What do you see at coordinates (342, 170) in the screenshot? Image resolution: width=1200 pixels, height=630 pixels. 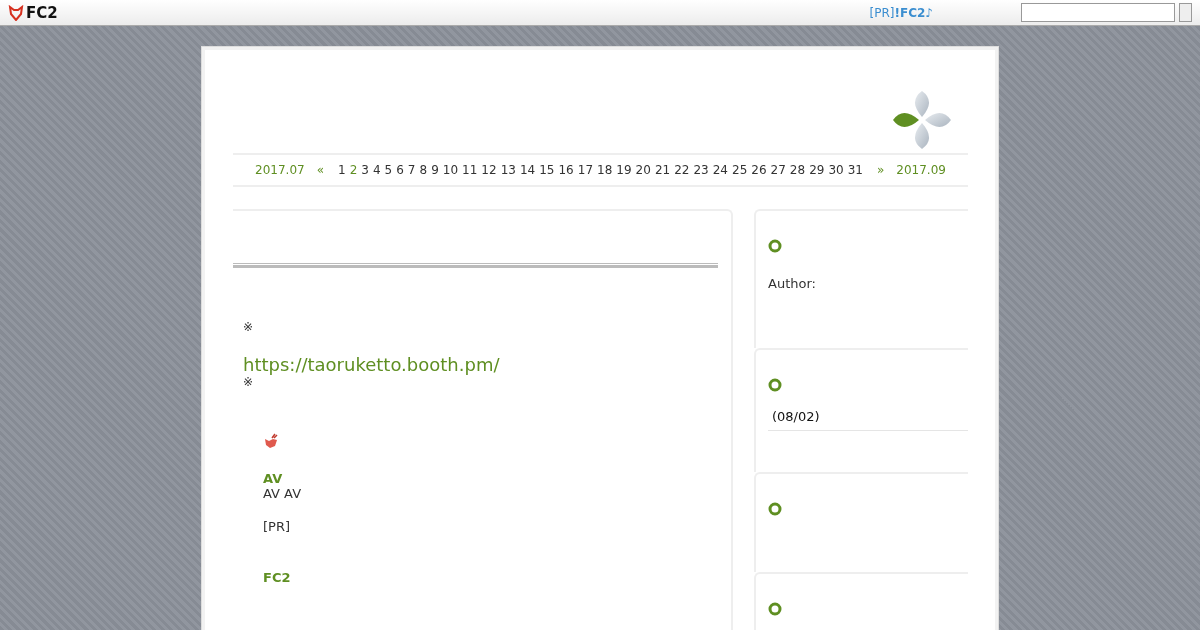 I see `calendar-day: 1` at bounding box center [342, 170].